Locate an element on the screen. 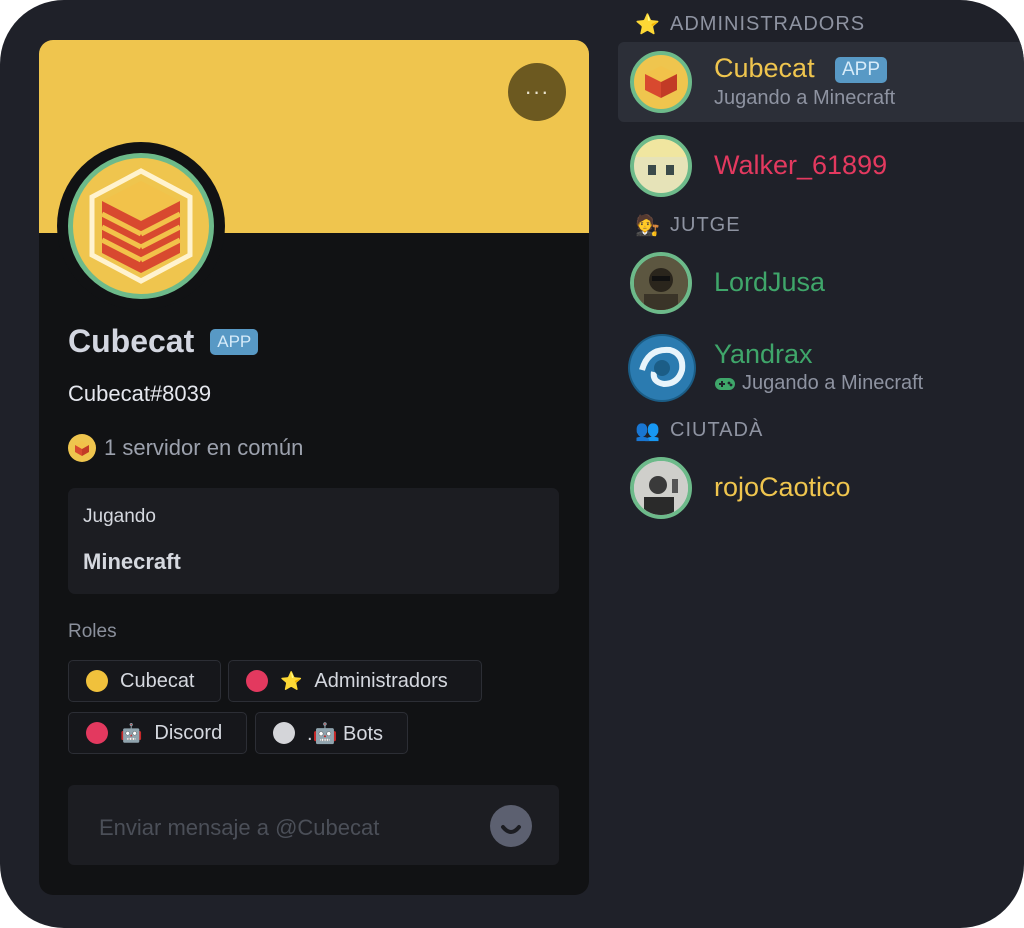 The height and width of the screenshot is (928, 1024). member-name: LordJusa is located at coordinates (770, 282).